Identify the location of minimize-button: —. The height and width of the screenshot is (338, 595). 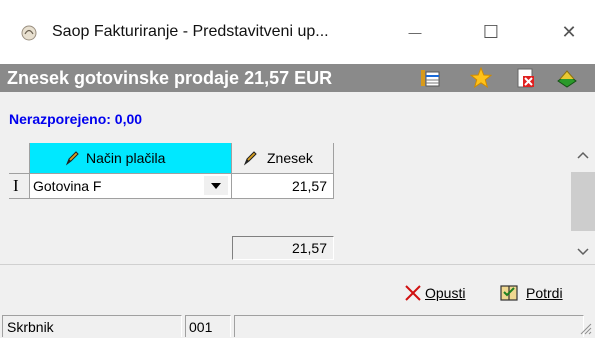
(415, 32).